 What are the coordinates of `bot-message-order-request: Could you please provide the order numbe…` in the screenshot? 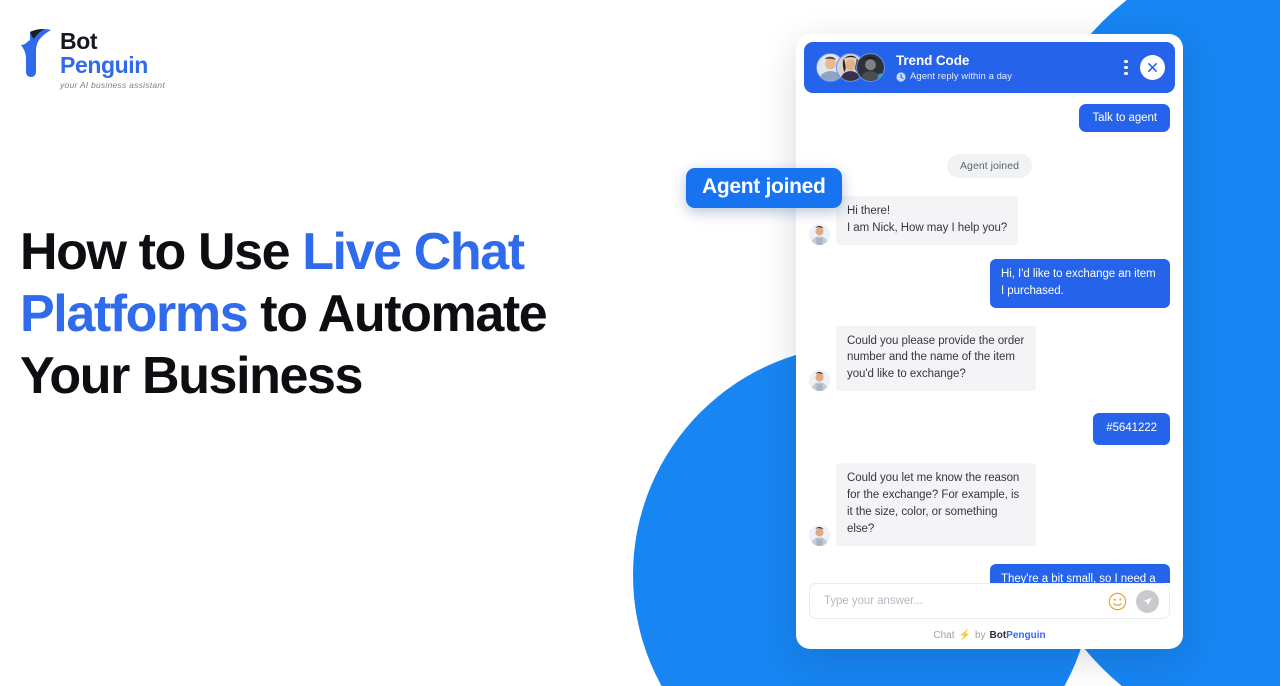 It's located at (936, 358).